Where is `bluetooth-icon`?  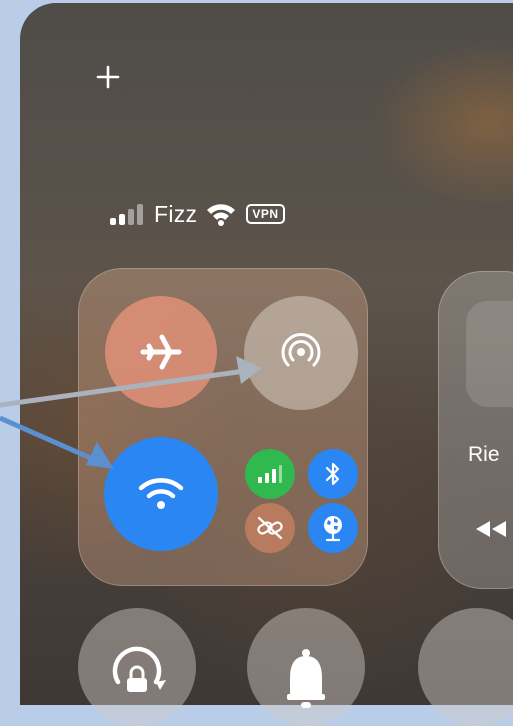 bluetooth-icon is located at coordinates (332, 474).